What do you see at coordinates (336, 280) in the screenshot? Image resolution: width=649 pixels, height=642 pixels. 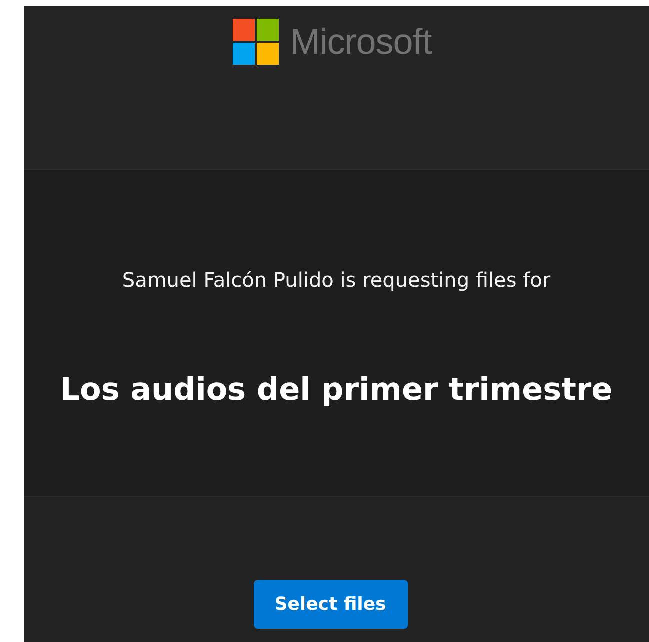 I see `requester-text: Samuel Falcón Pulido is requesting files for` at bounding box center [336, 280].